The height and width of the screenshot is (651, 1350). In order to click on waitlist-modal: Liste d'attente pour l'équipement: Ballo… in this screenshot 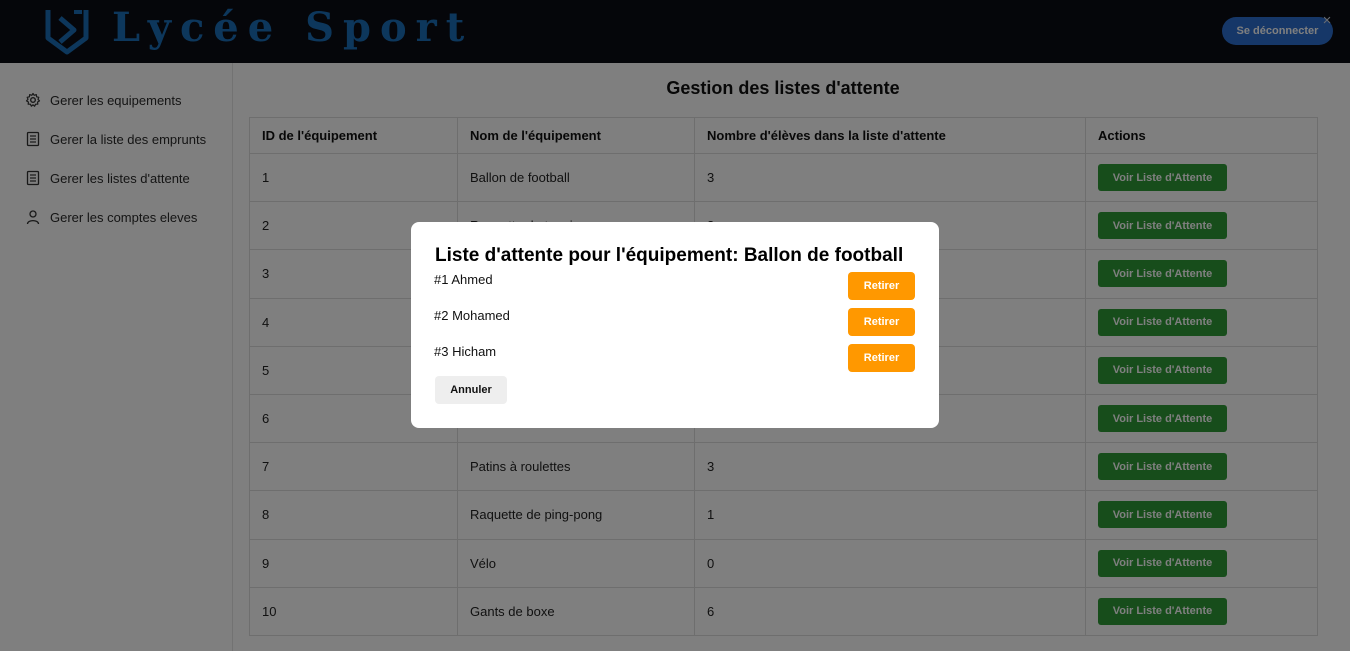, I will do `click(675, 325)`.